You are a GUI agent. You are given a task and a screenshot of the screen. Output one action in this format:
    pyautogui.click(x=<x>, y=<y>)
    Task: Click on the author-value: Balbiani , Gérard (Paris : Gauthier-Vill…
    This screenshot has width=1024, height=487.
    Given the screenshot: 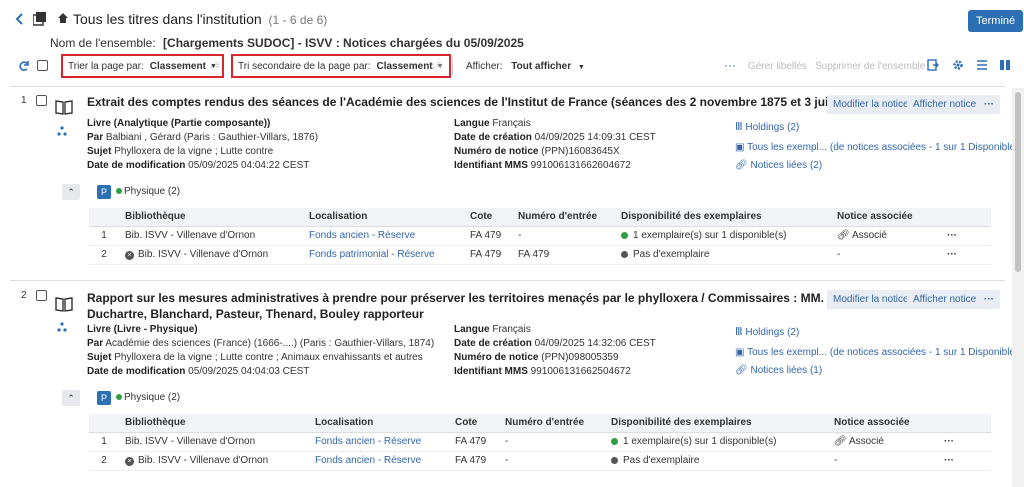 What is the action you would take?
    pyautogui.click(x=212, y=137)
    